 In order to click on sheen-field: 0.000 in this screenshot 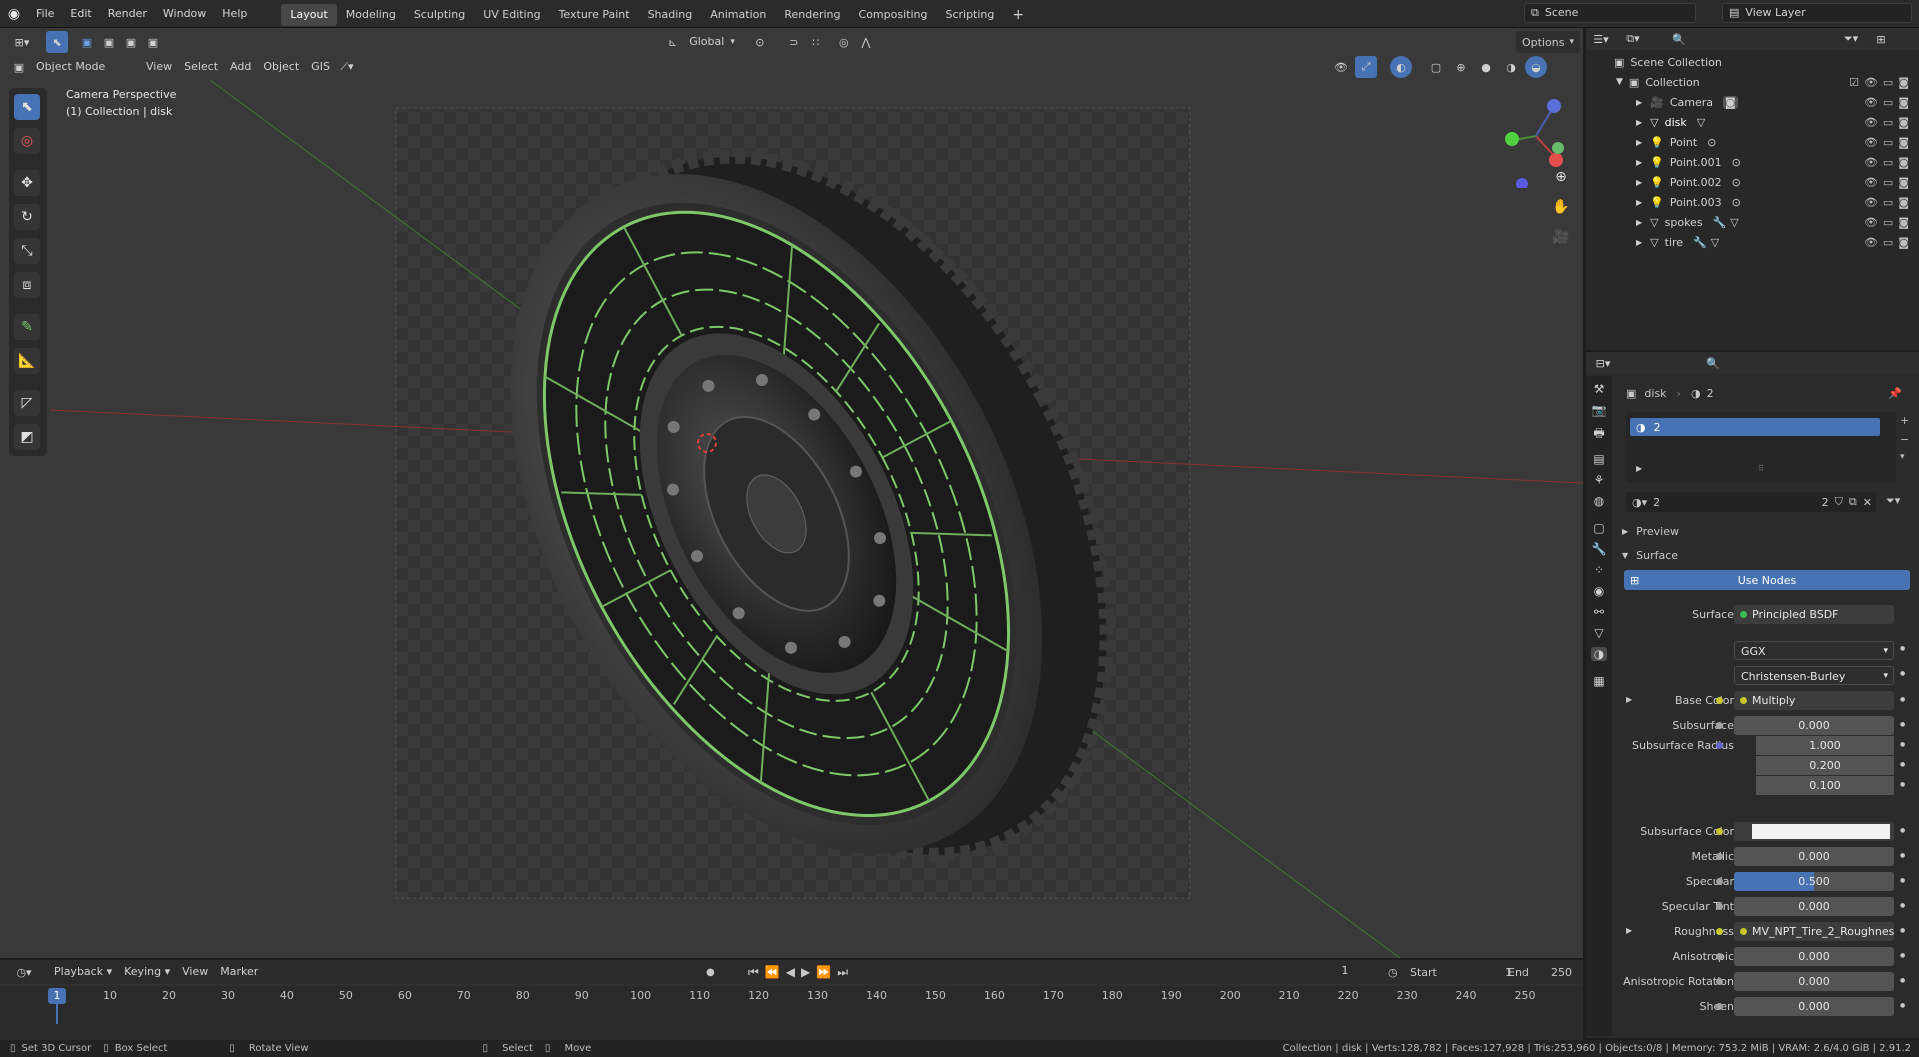, I will do `click(1814, 1006)`.